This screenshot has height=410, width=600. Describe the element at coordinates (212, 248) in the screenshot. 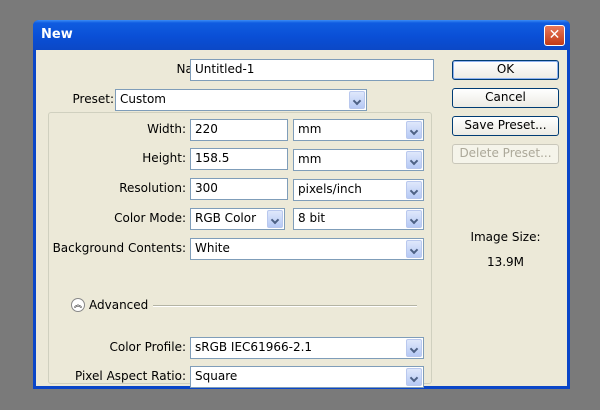

I see `background-value: White` at that location.